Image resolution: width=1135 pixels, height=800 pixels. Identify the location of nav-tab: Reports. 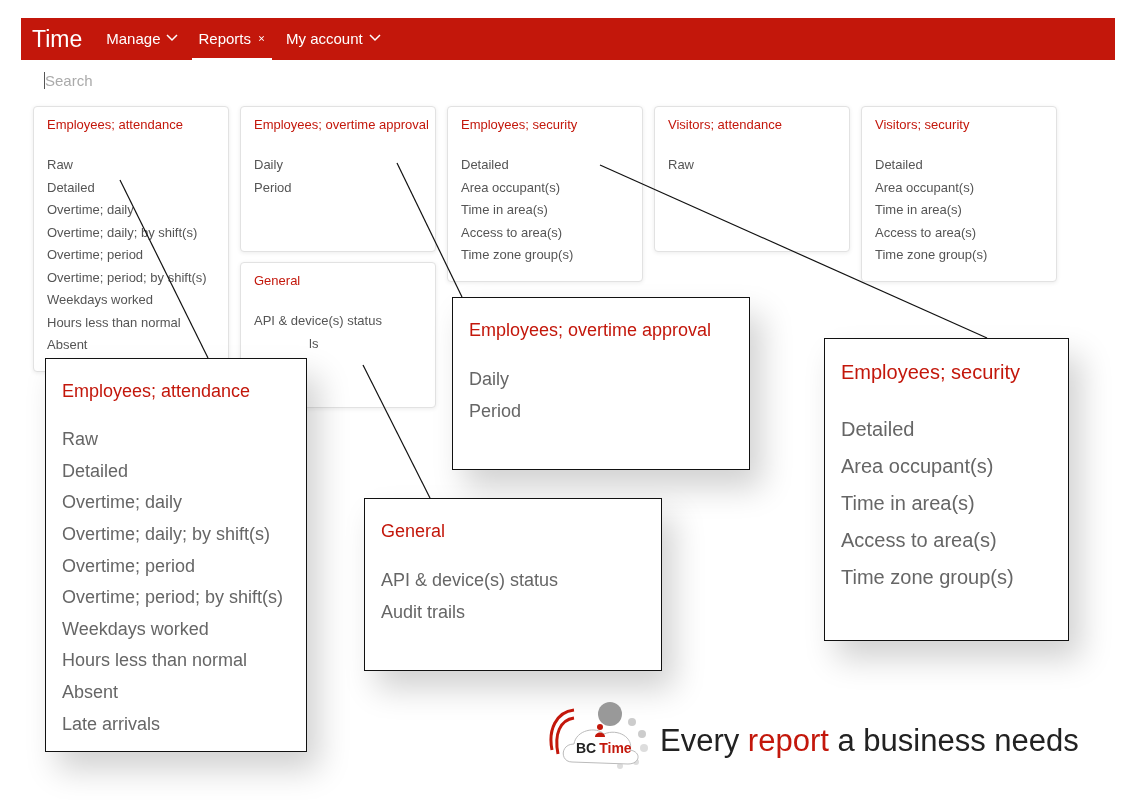
(232, 39).